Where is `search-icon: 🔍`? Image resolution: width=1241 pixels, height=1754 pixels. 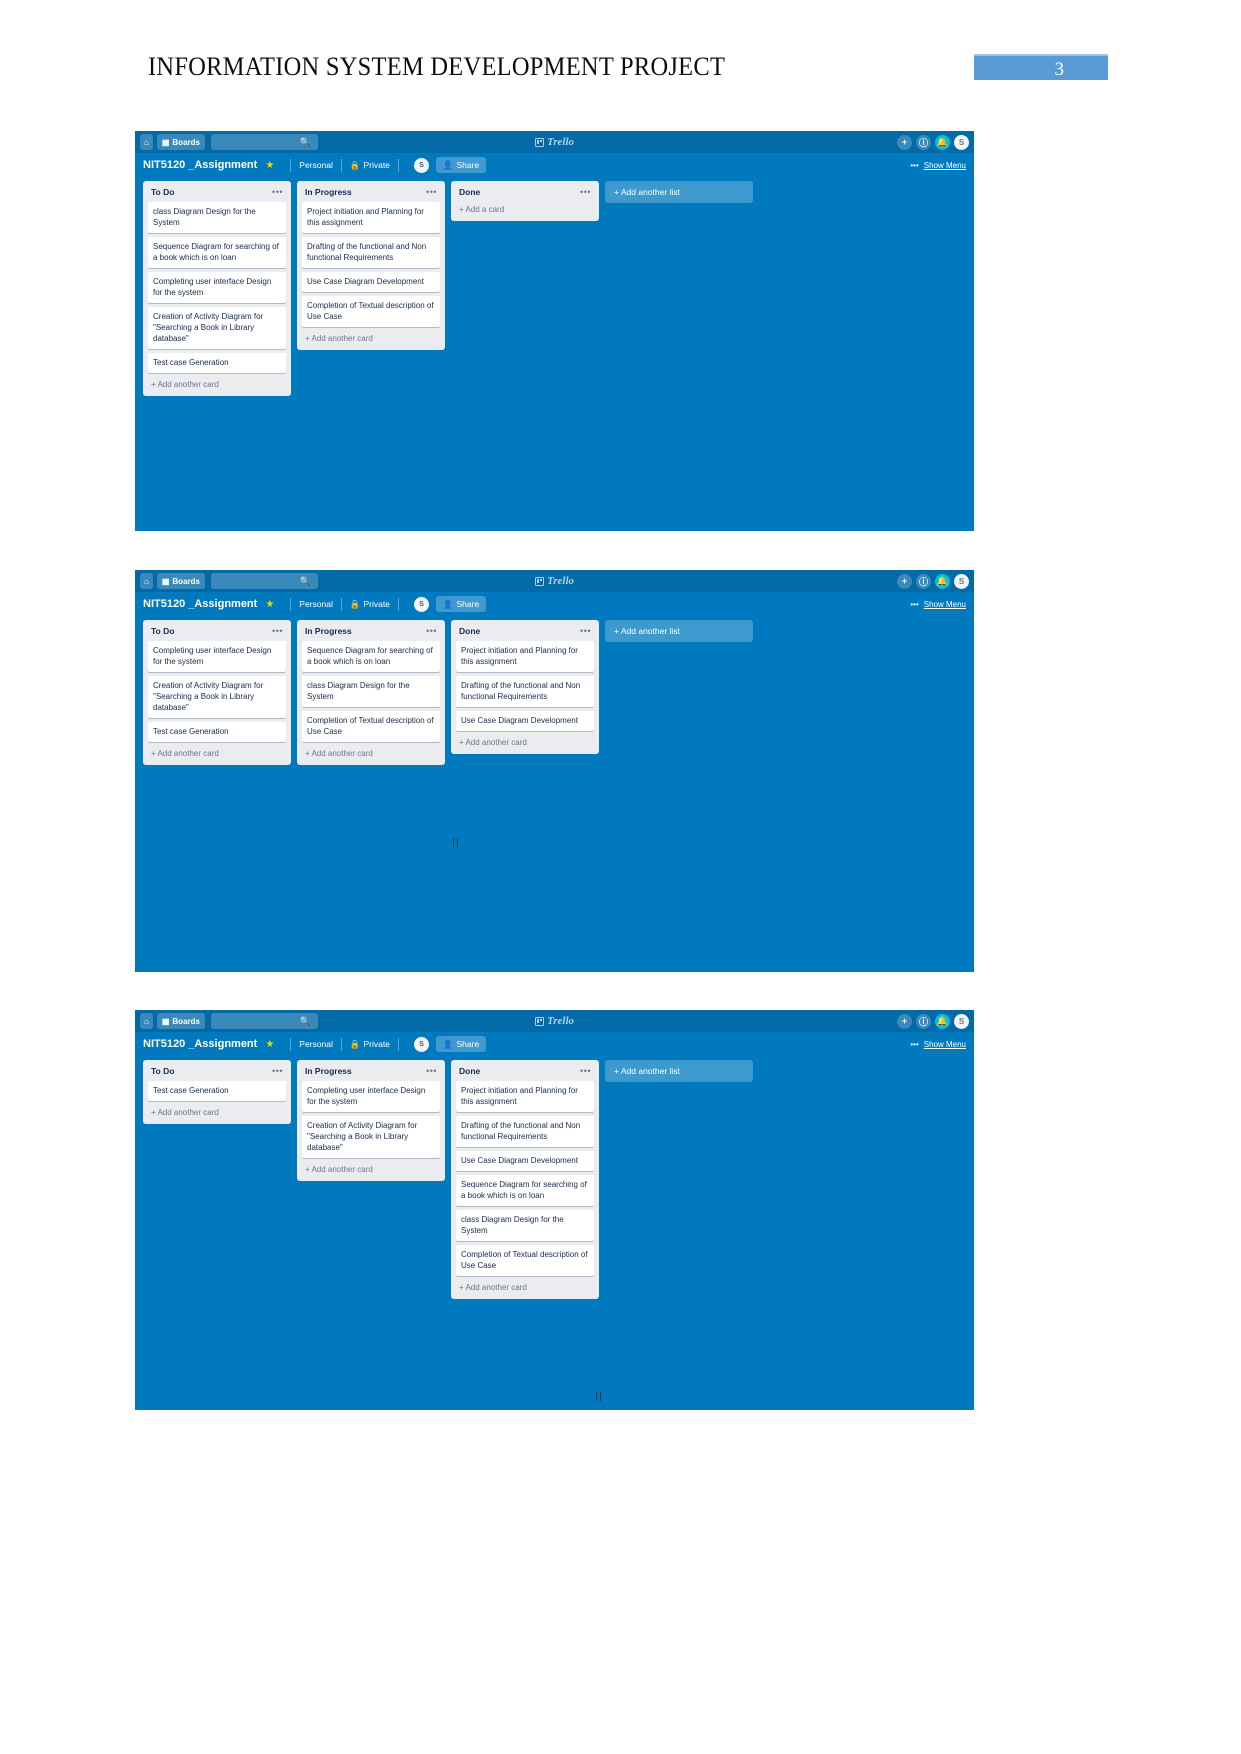
search-icon: 🔍 is located at coordinates (305, 1020).